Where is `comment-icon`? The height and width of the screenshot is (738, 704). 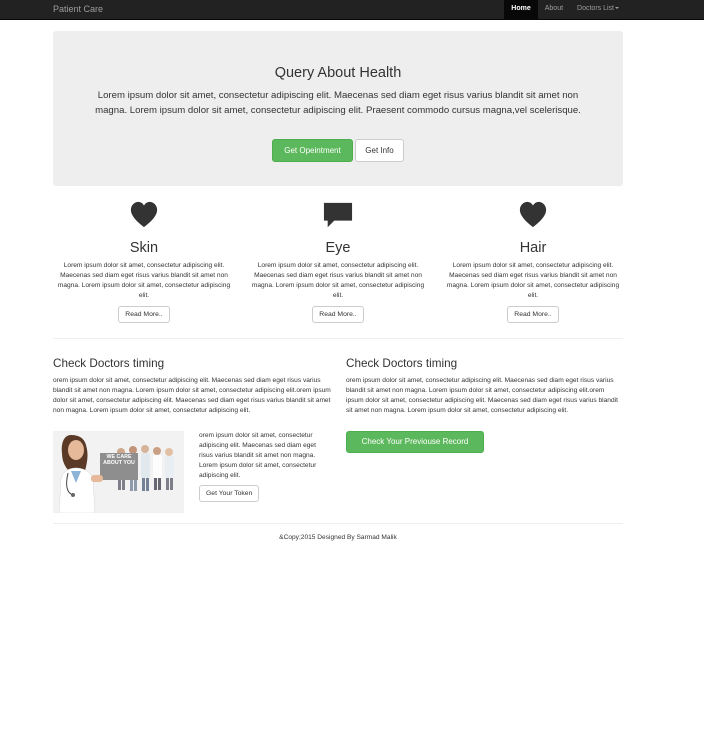
comment-icon is located at coordinates (338, 215).